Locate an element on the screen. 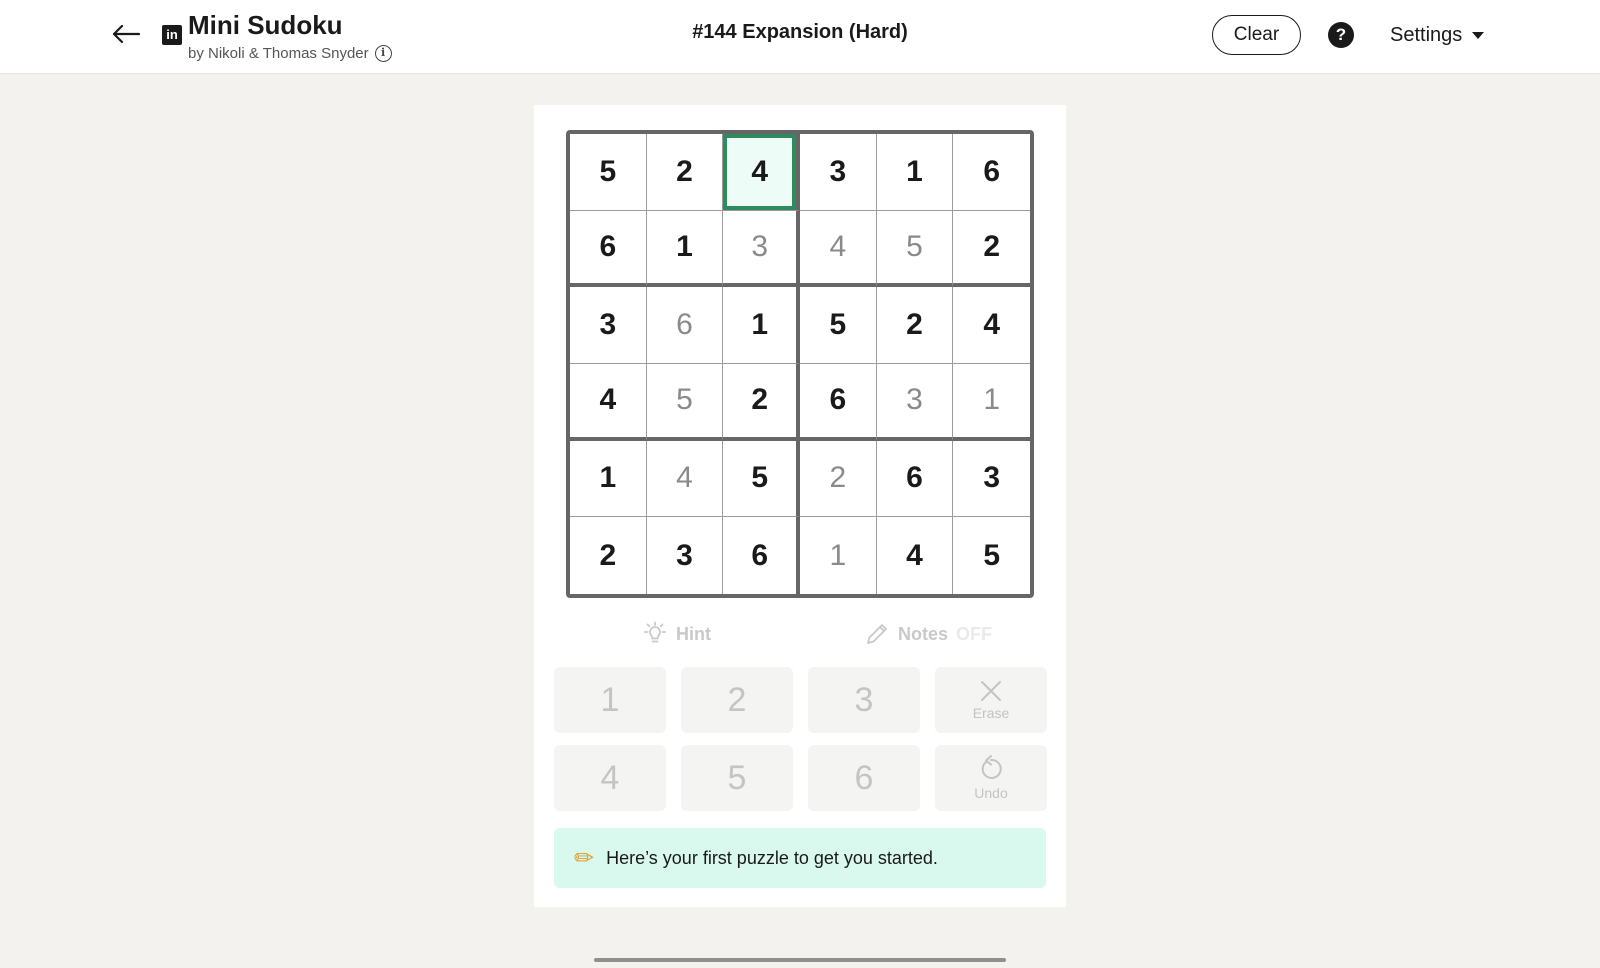 The width and height of the screenshot is (1600, 968). key-4: 4 is located at coordinates (610, 778).